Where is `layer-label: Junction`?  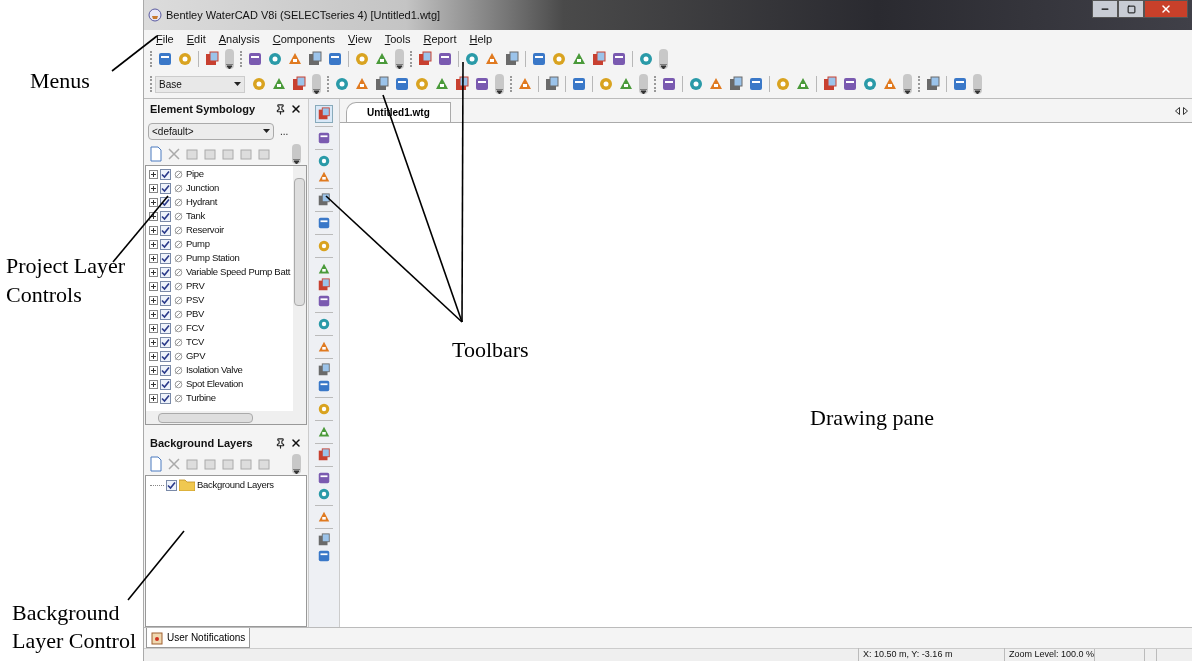
layer-label: Junction is located at coordinates (202, 188).